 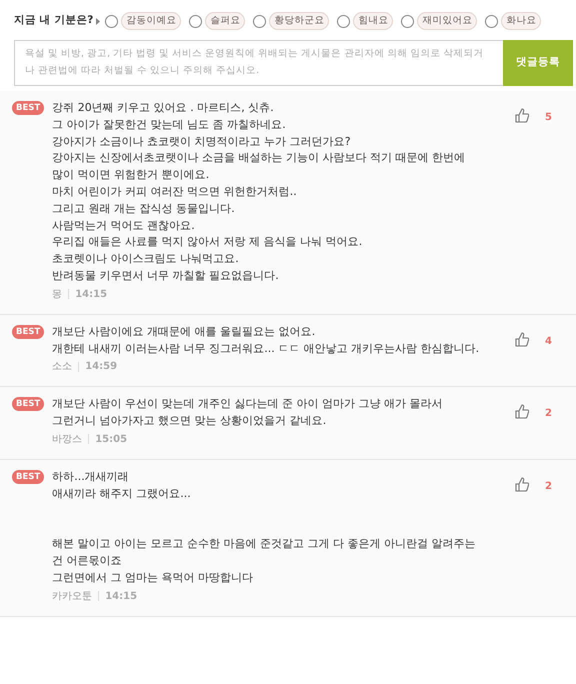 What do you see at coordinates (151, 21) in the screenshot?
I see `mood-option: 감동이예요` at bounding box center [151, 21].